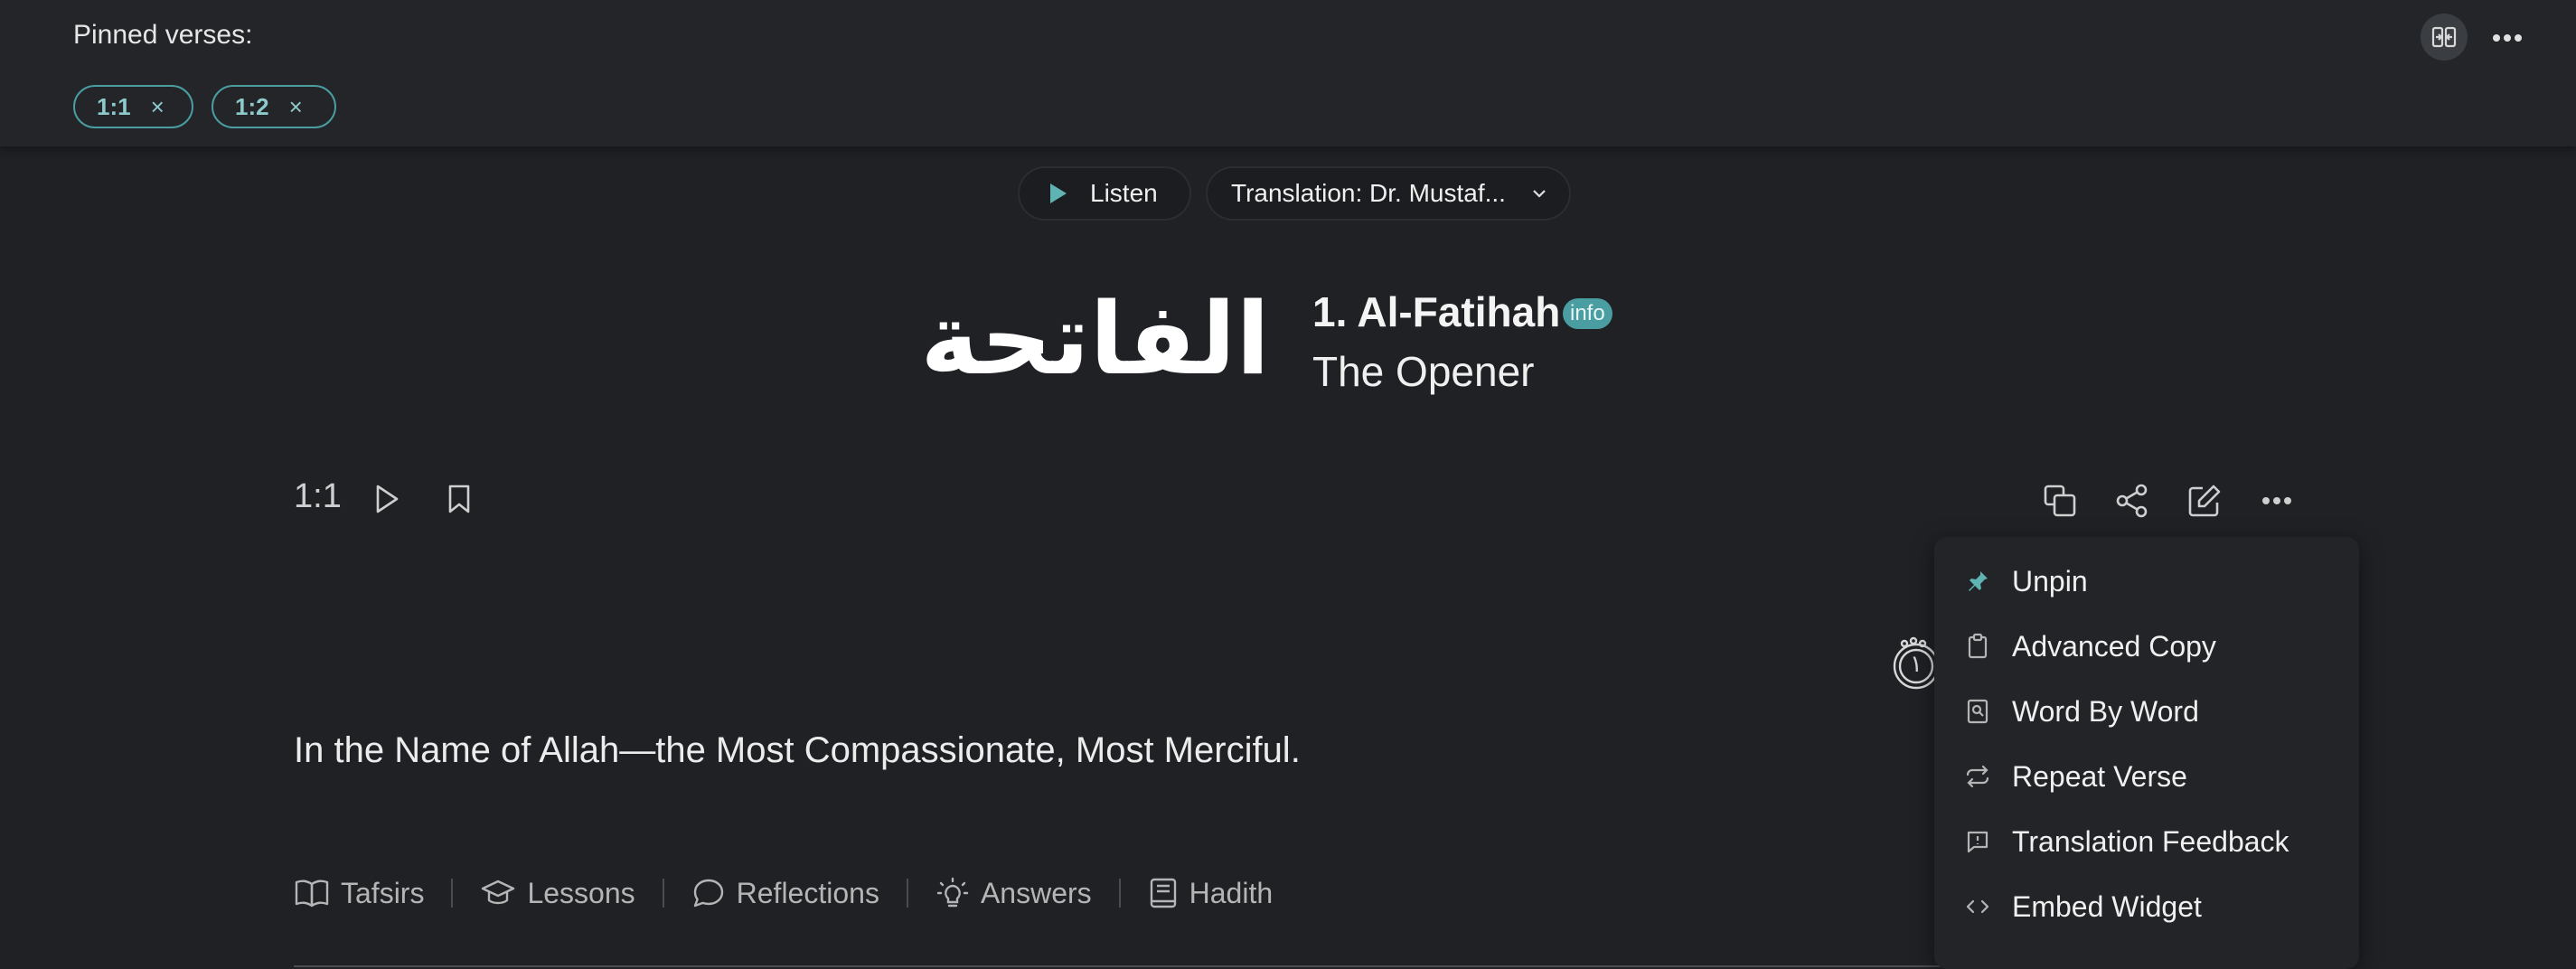 The height and width of the screenshot is (969, 2576). What do you see at coordinates (1437, 311) in the screenshot?
I see `surah-title: 1. Al-Fatihah` at bounding box center [1437, 311].